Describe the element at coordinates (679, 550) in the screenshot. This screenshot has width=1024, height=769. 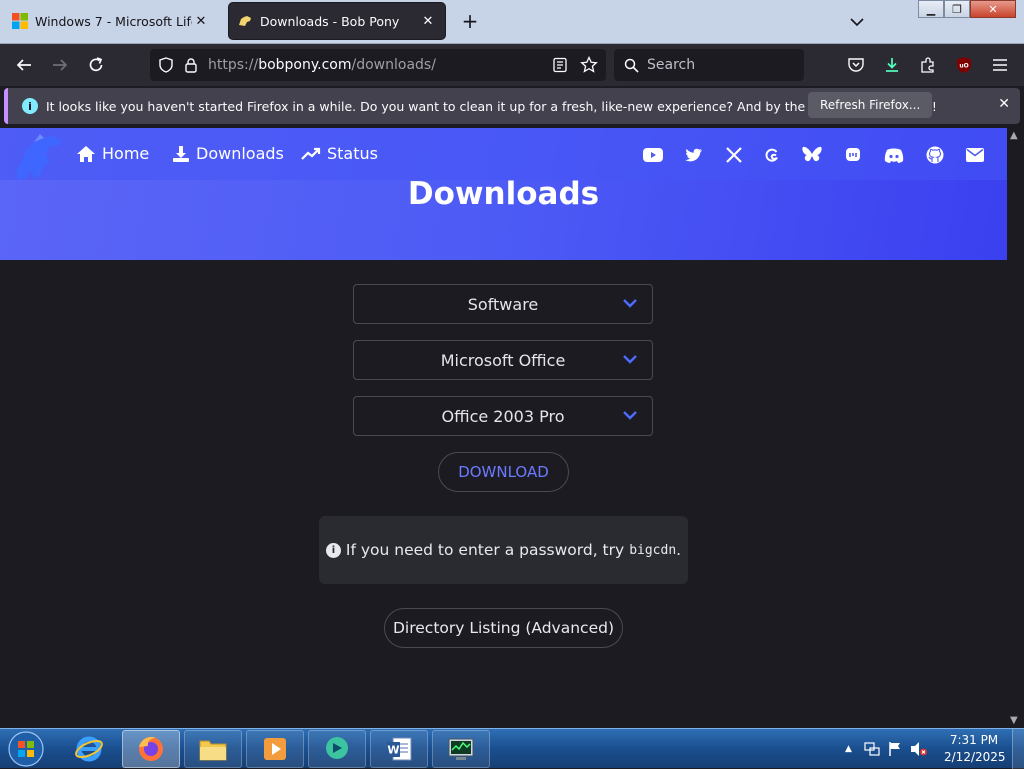
I see `password-notice-suffix: .` at that location.